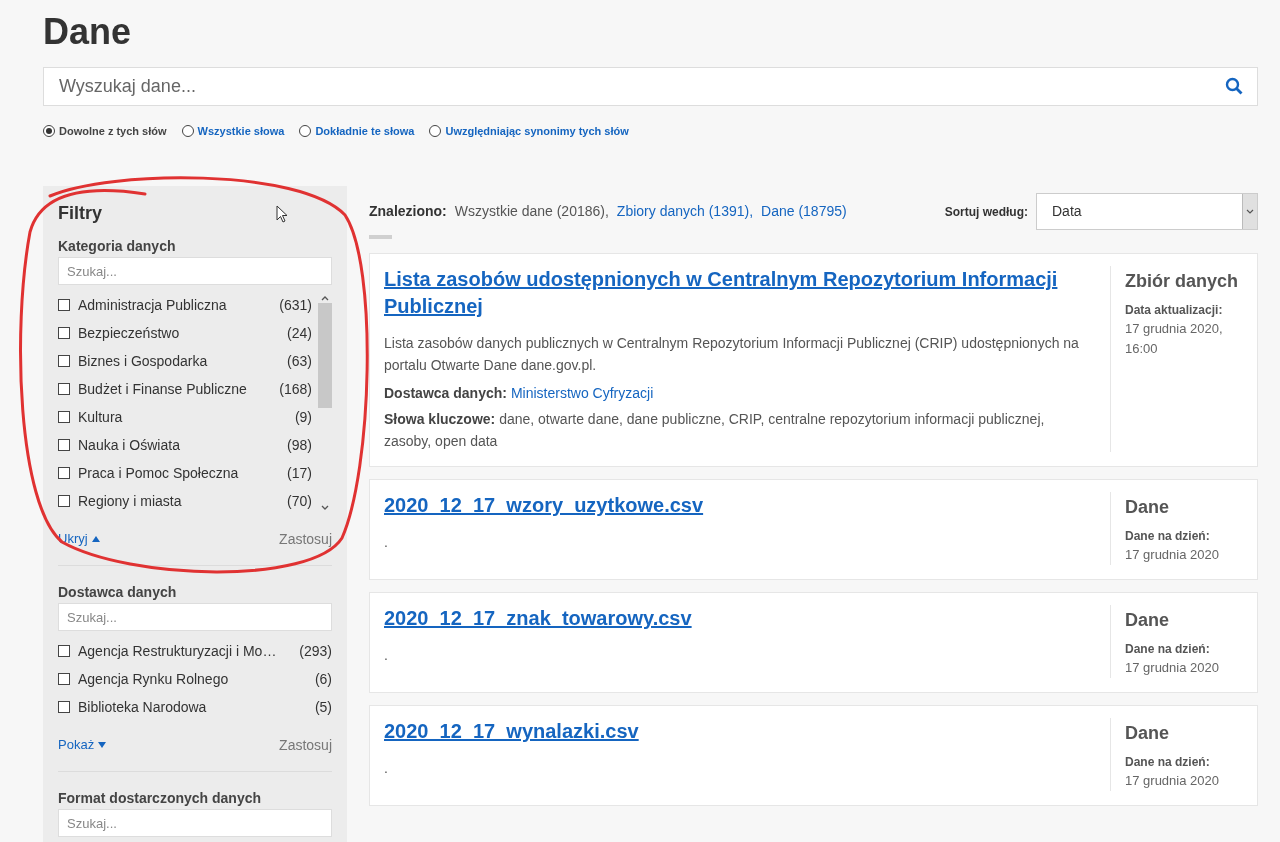 The height and width of the screenshot is (842, 1280). Describe the element at coordinates (1147, 211) in the screenshot. I see `sort-select: Data` at that location.